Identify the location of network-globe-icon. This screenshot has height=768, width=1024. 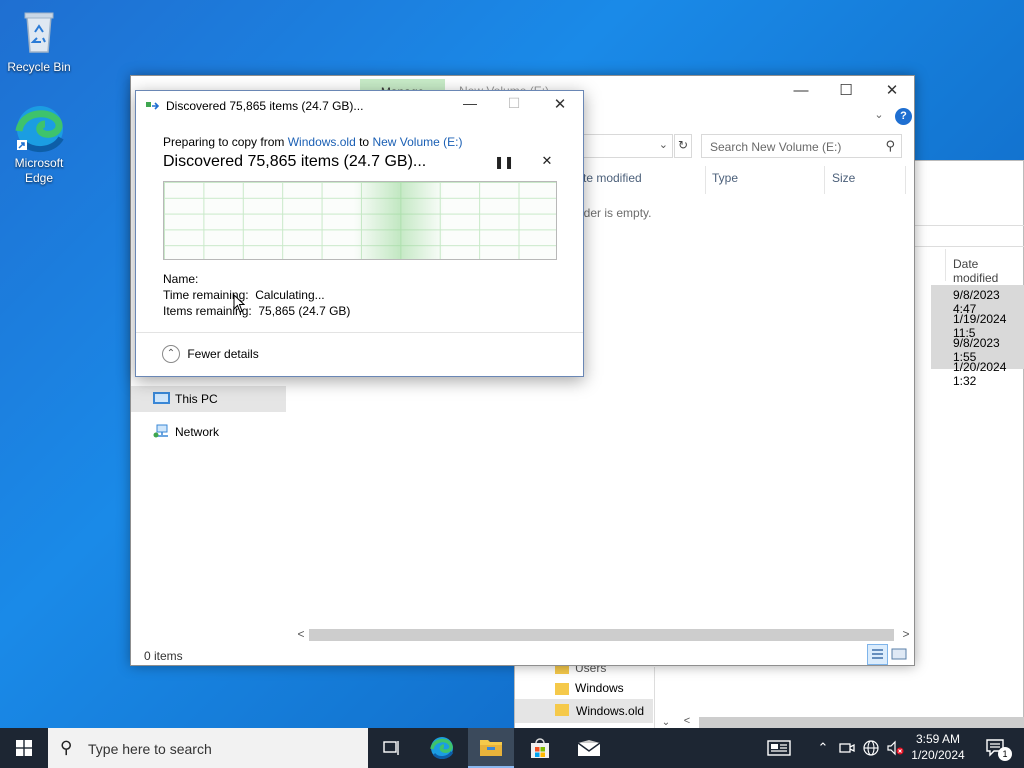
(871, 748).